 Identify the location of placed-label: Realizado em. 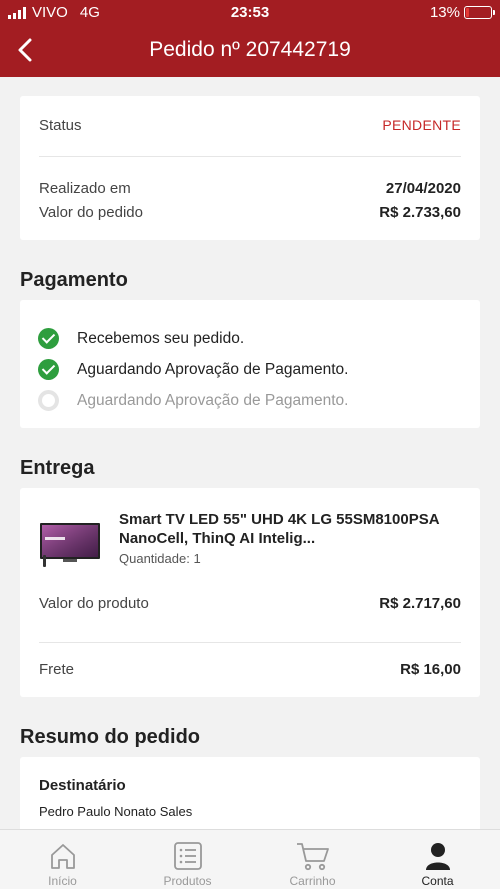
(85, 188).